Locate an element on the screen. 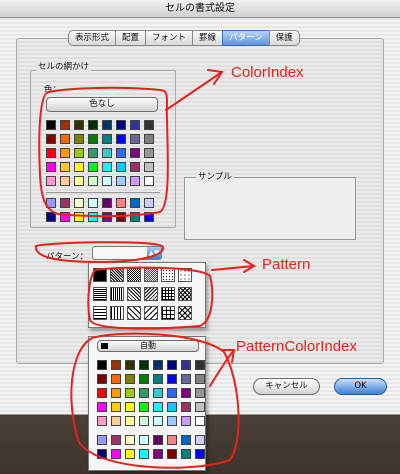 The width and height of the screenshot is (400, 474). pattern-thin-grid is located at coordinates (168, 313).